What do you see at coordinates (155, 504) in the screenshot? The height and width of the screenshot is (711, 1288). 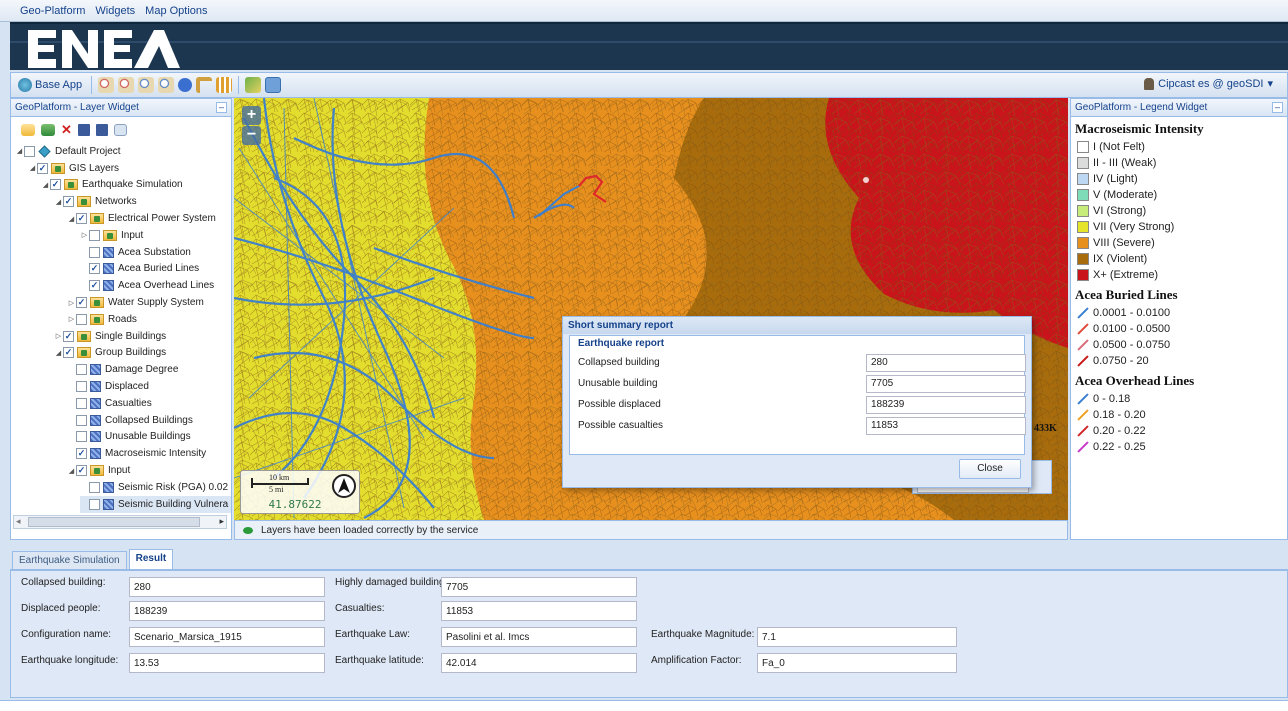 I see `tree-node: Seismic Building Vulnera` at bounding box center [155, 504].